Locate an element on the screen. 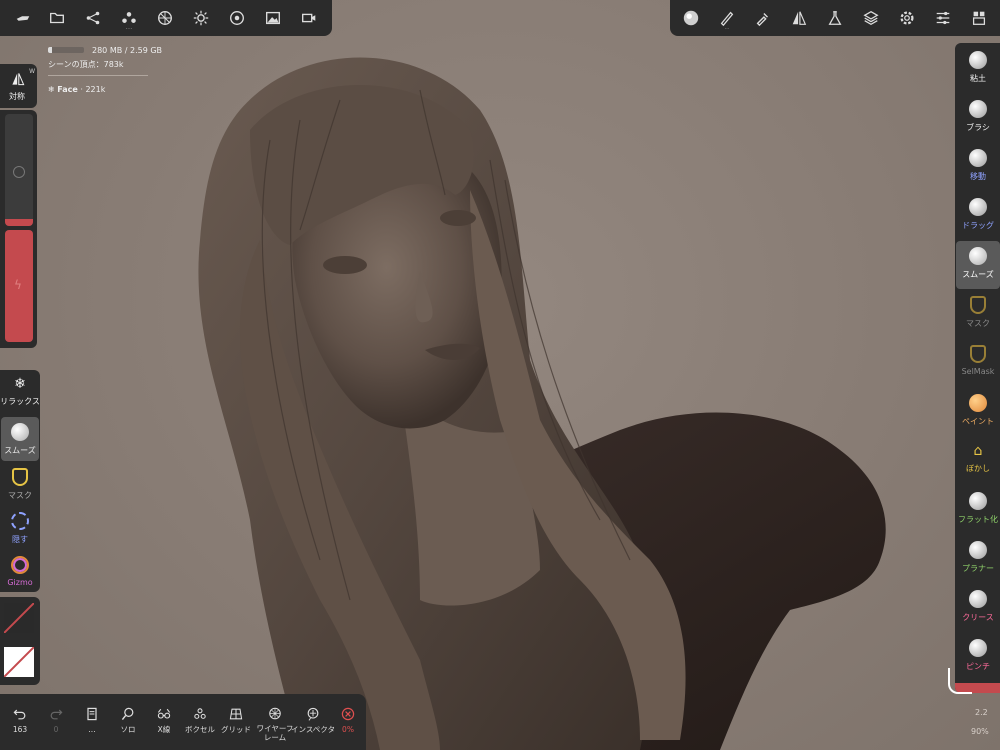 This screenshot has width=1000, height=750. memory-bar is located at coordinates (66, 50).